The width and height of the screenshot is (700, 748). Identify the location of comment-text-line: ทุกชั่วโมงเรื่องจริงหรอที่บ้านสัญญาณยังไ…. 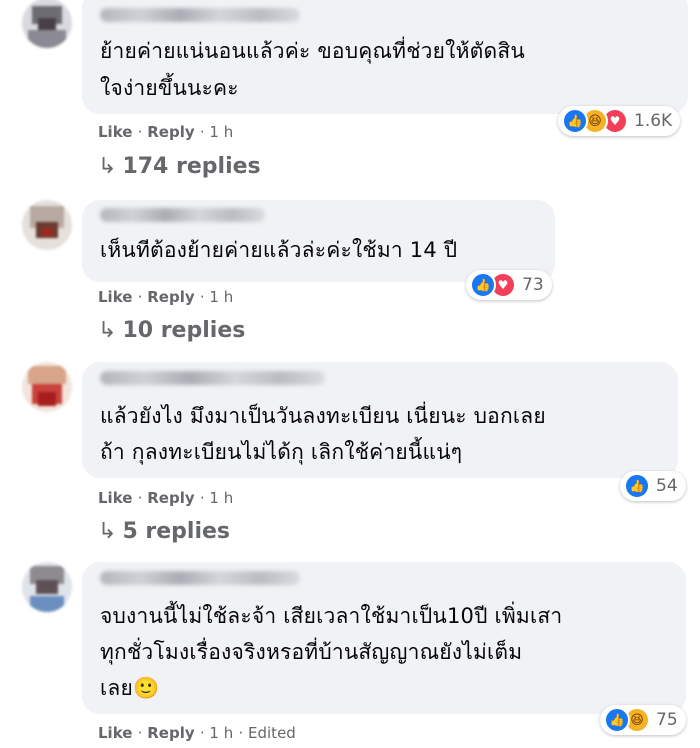
(311, 652).